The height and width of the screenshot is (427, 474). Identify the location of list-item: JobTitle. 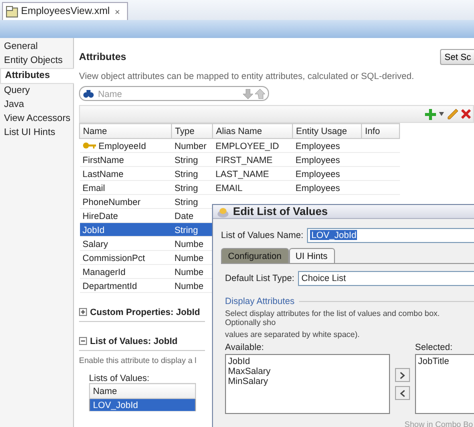
(445, 361).